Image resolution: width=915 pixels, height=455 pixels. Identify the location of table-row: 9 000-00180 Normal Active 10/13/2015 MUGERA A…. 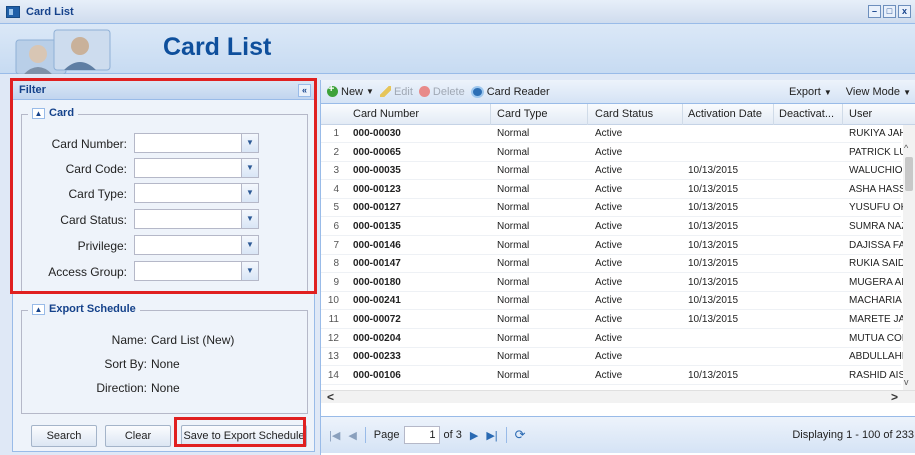
(612, 283).